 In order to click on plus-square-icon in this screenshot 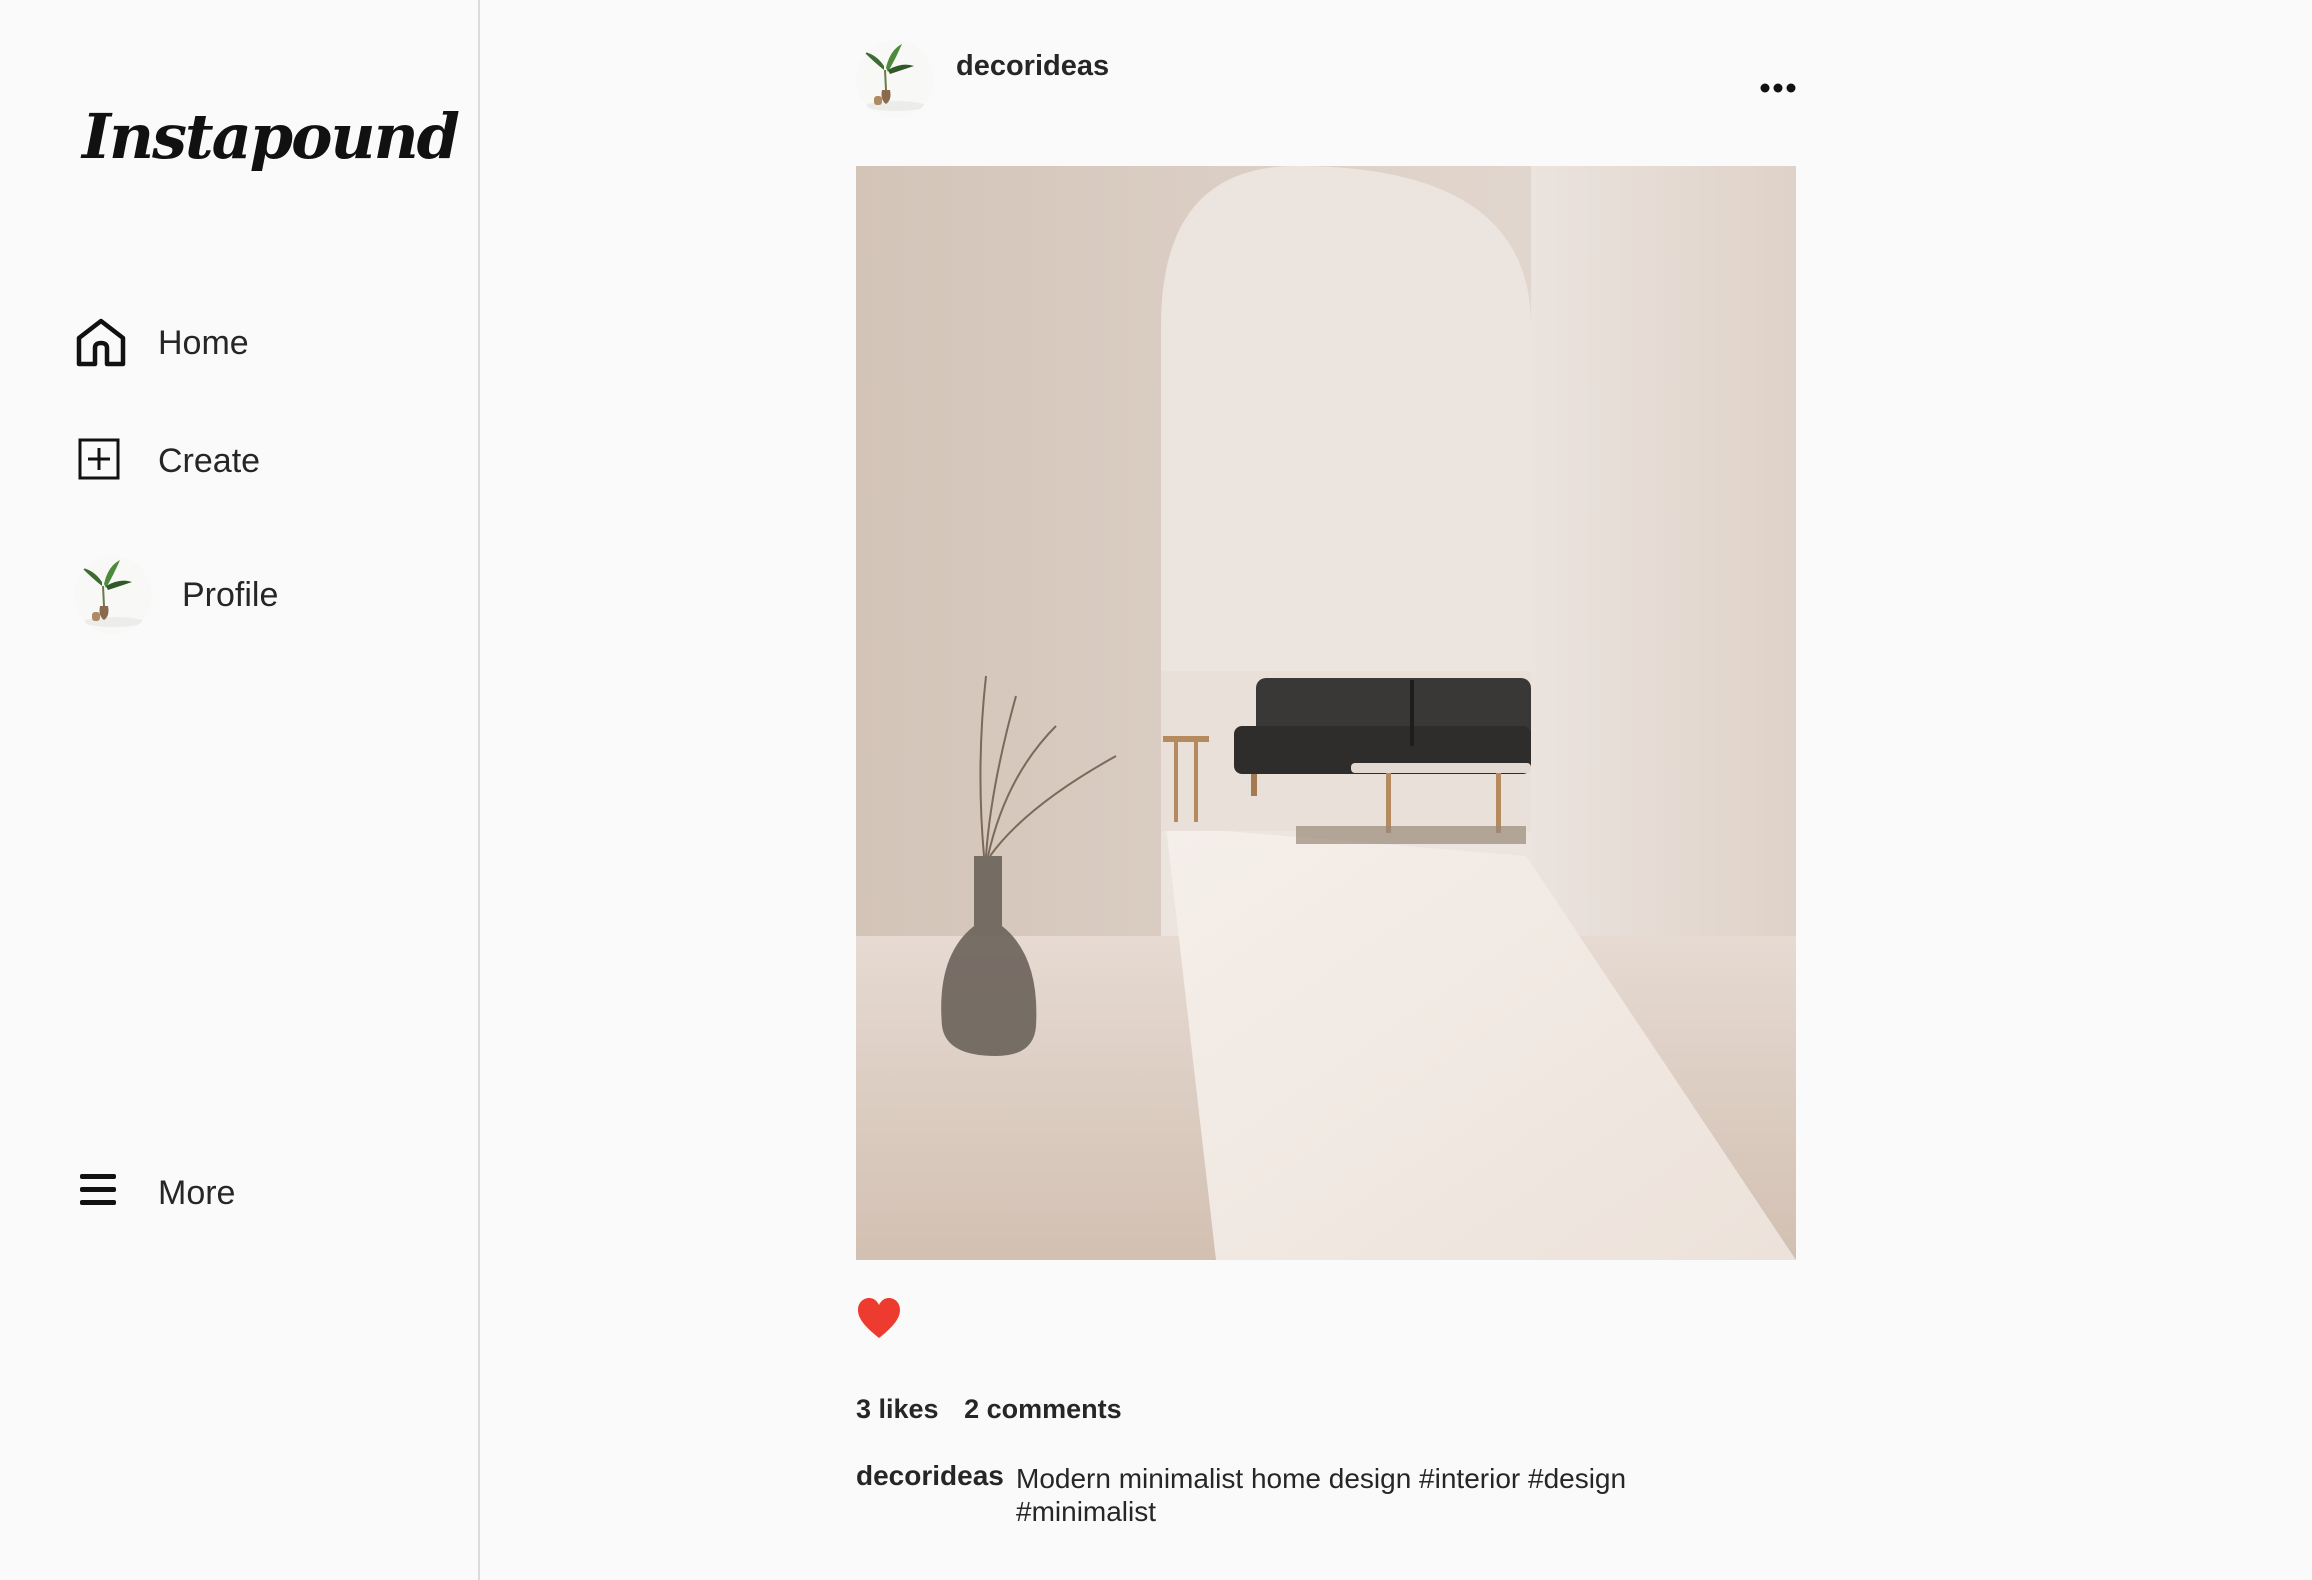, I will do `click(99, 459)`.